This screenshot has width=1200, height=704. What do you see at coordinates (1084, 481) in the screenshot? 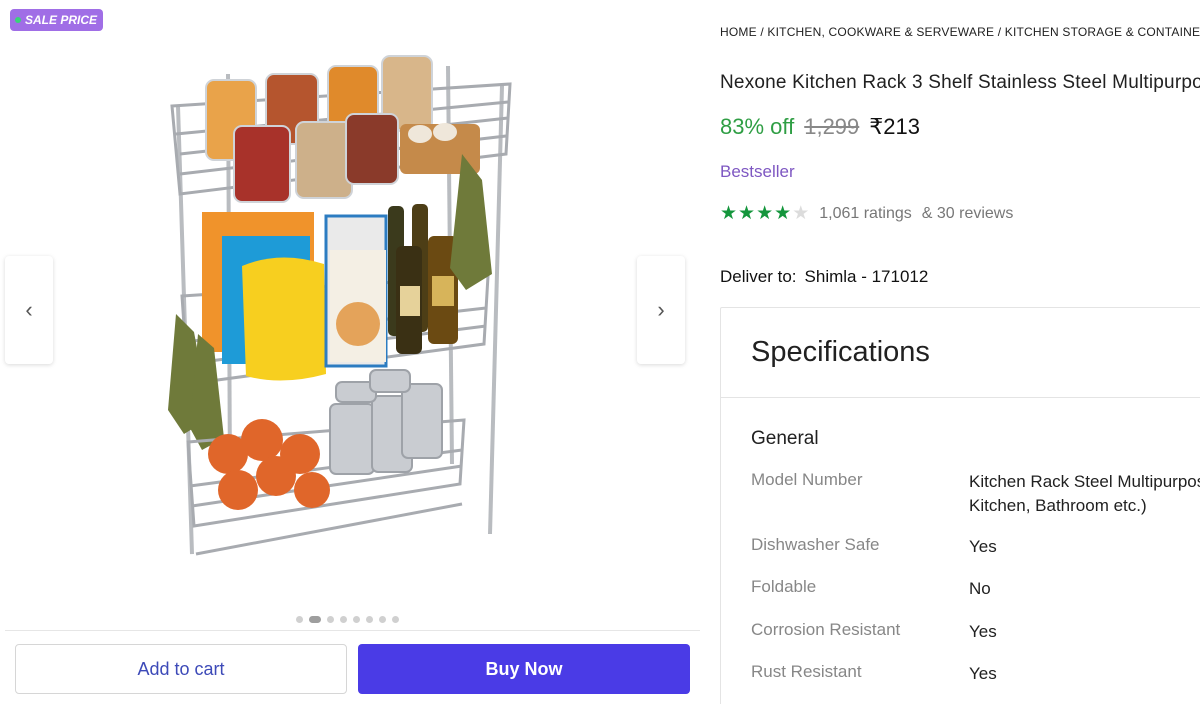
I see `spec-value-line: Kitchen Rack Steel Multipurpose` at bounding box center [1084, 481].